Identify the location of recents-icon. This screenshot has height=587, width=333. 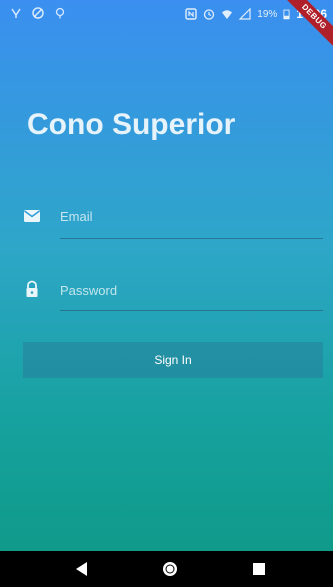
(259, 569).